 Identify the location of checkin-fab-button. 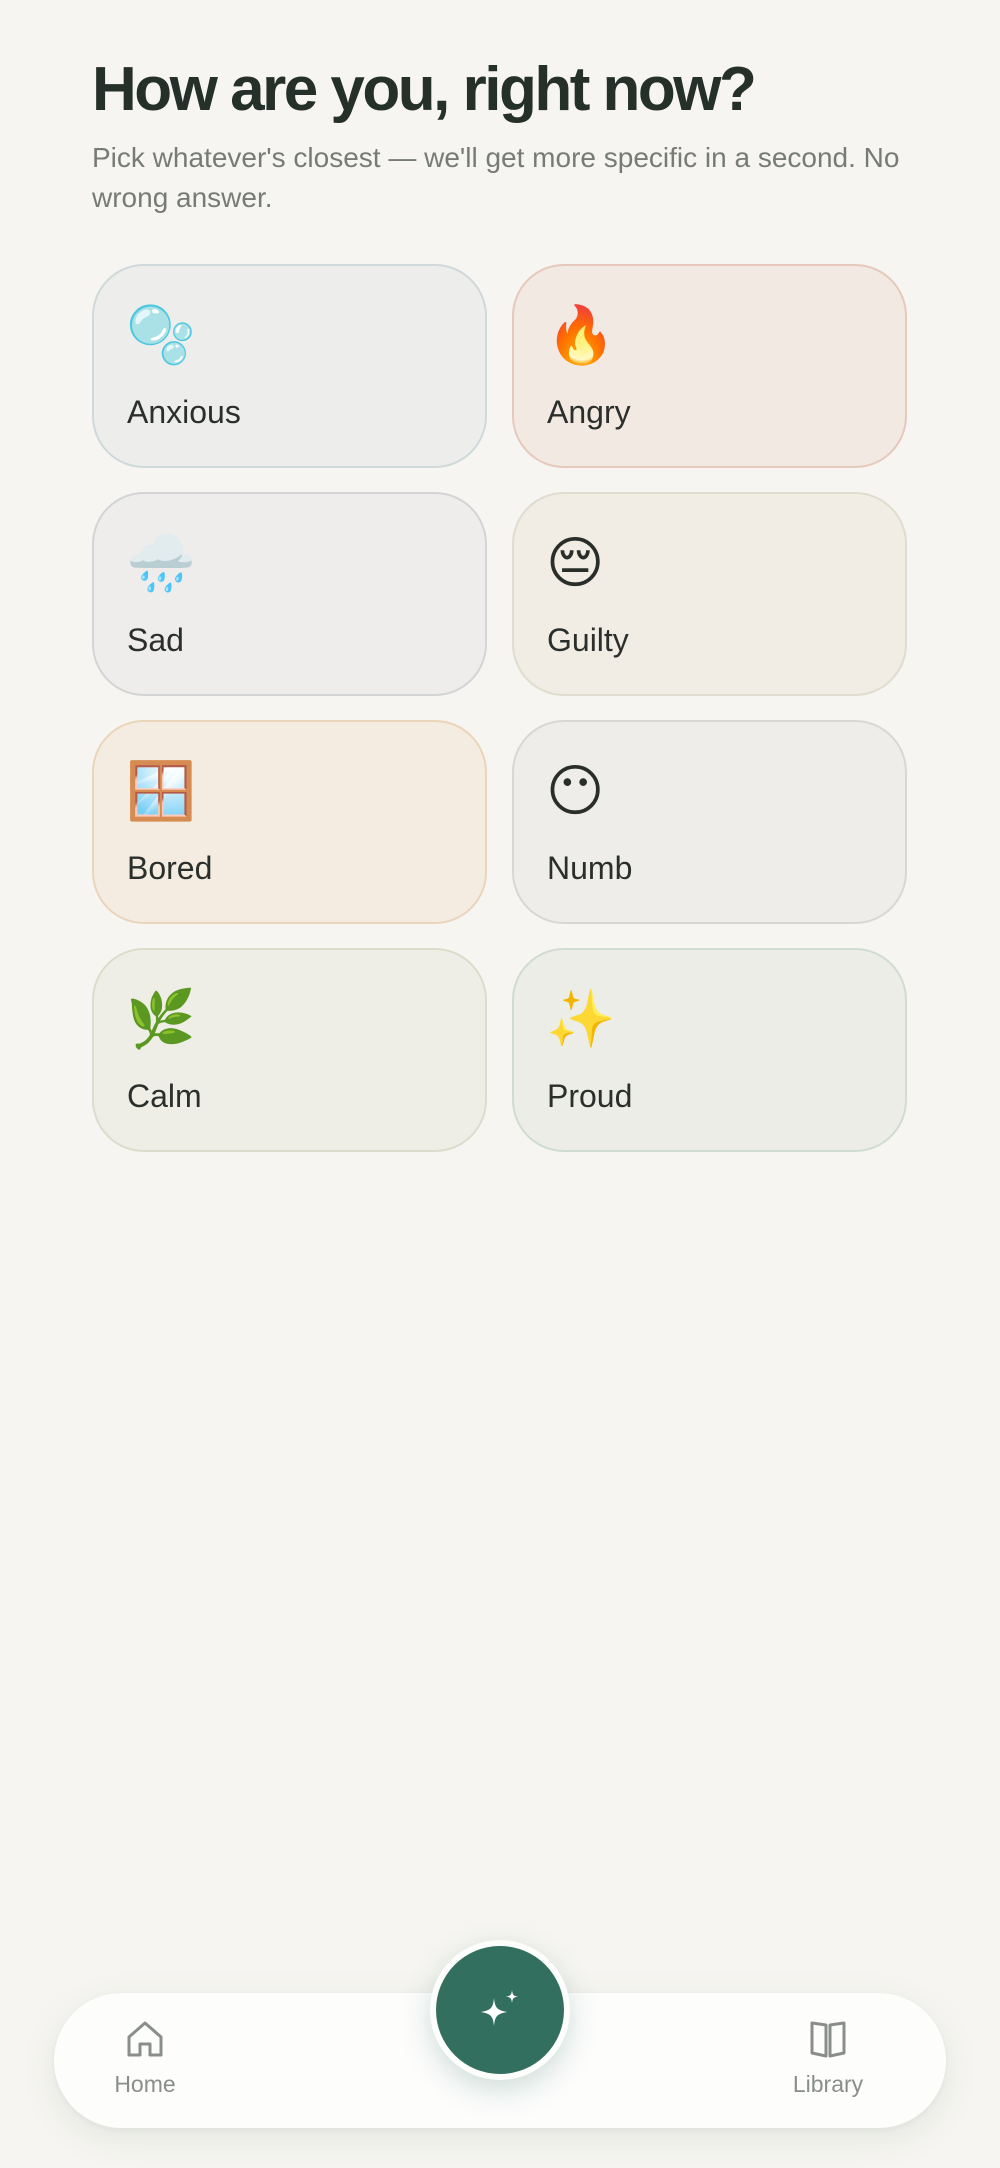
(500, 2010).